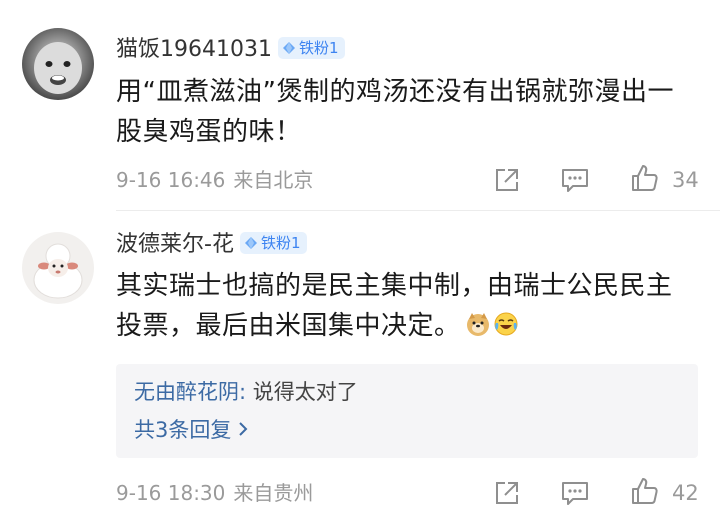 This screenshot has width=720, height=523. Describe the element at coordinates (302, 392) in the screenshot. I see `reply-text: 说得太对了` at that location.